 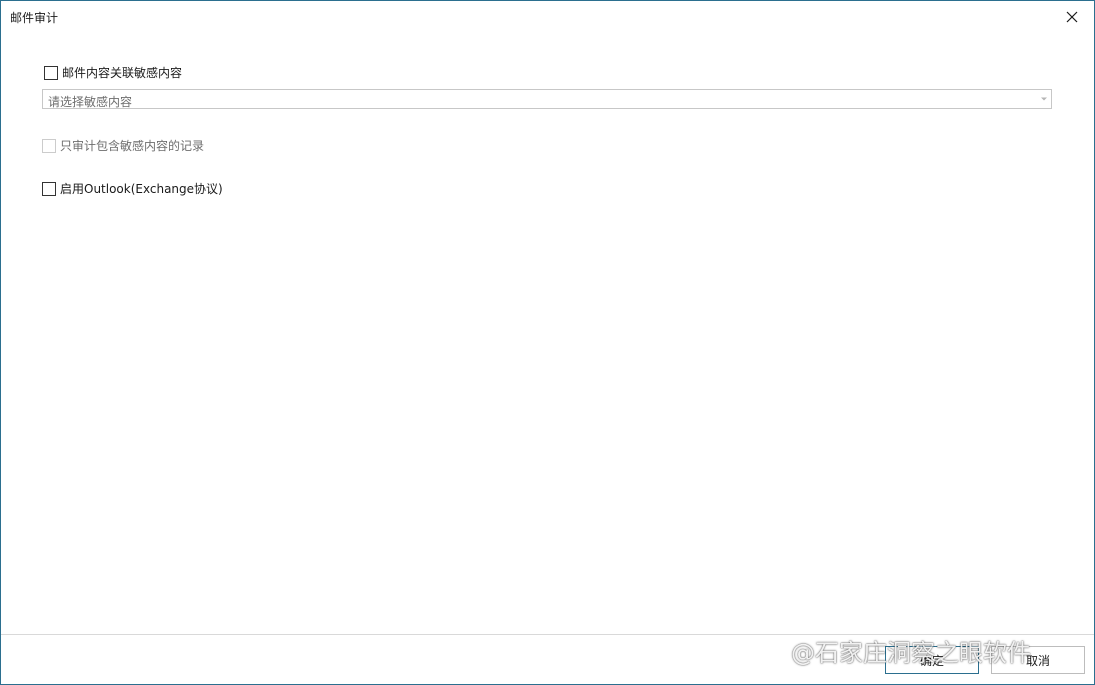 I want to click on enable-outlook-option: 启用Outlook(Exchange协议), so click(x=132, y=188).